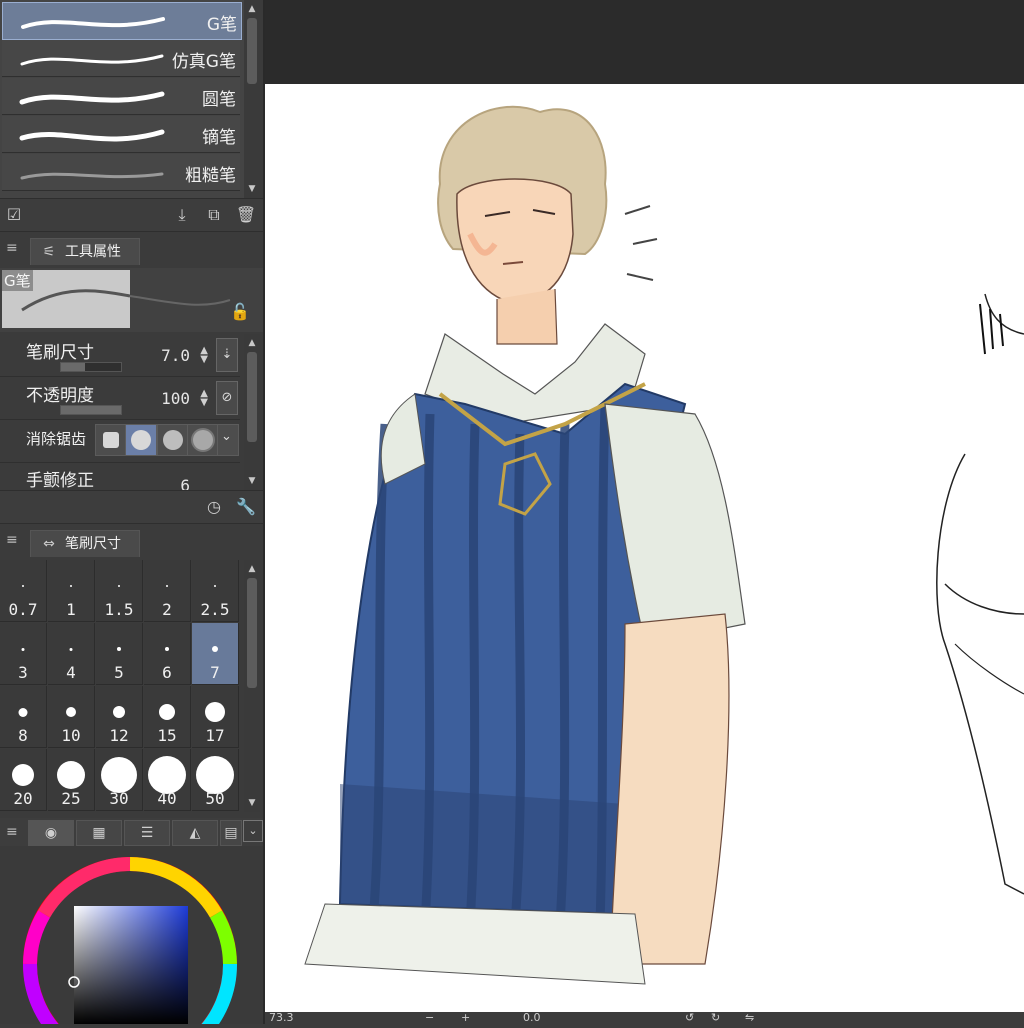  I want to click on brush-size-option: 20, so click(23, 780).